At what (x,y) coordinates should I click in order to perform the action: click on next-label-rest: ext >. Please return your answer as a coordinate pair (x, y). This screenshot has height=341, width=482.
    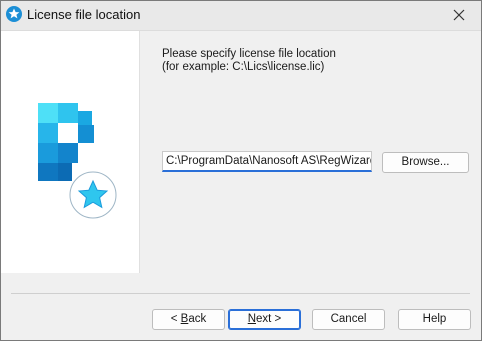
    Looking at the image, I should click on (269, 319).